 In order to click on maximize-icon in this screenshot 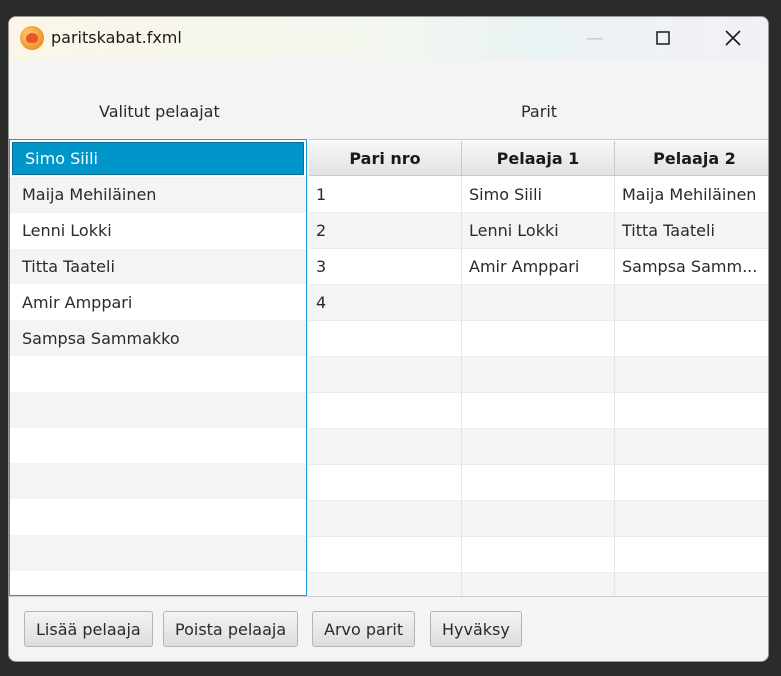, I will do `click(663, 38)`.